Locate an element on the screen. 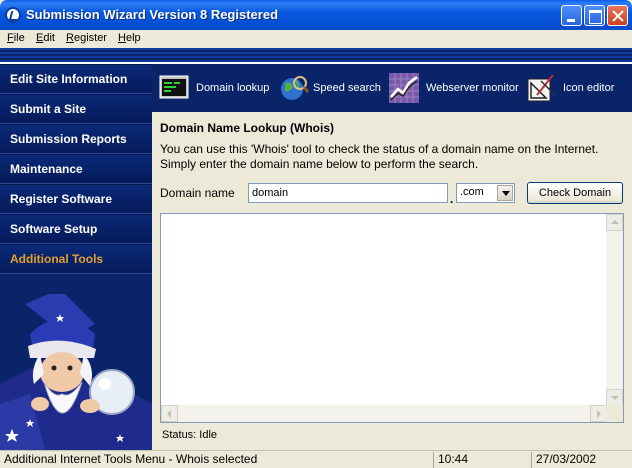  status-date: 27/03/2002 is located at coordinates (566, 459).